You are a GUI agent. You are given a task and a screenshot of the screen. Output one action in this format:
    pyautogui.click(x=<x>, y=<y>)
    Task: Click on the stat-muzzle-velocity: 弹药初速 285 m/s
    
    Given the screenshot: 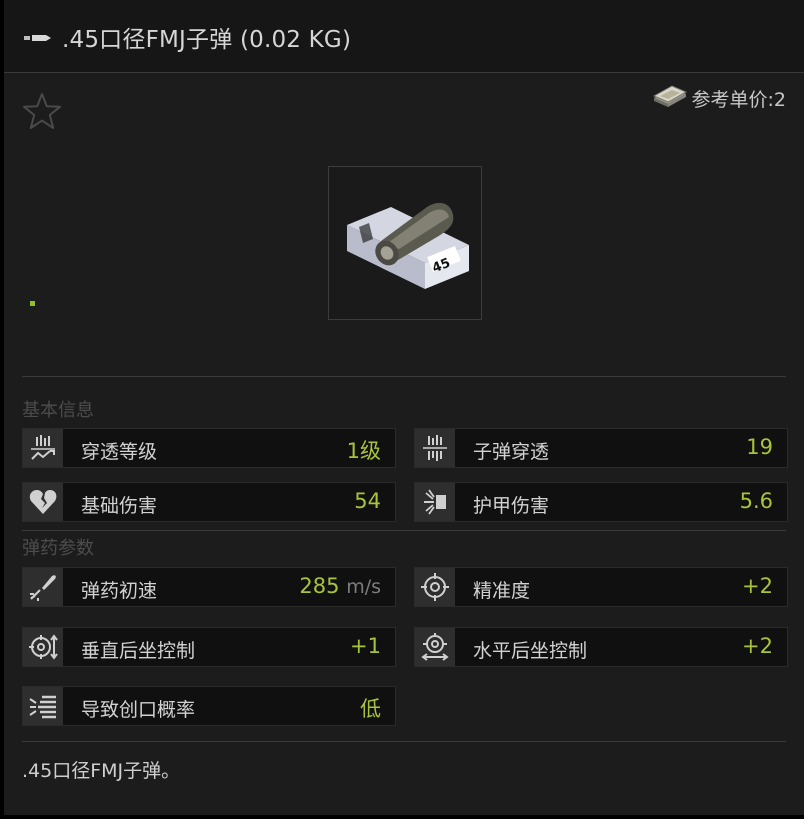 What is the action you would take?
    pyautogui.click(x=209, y=587)
    